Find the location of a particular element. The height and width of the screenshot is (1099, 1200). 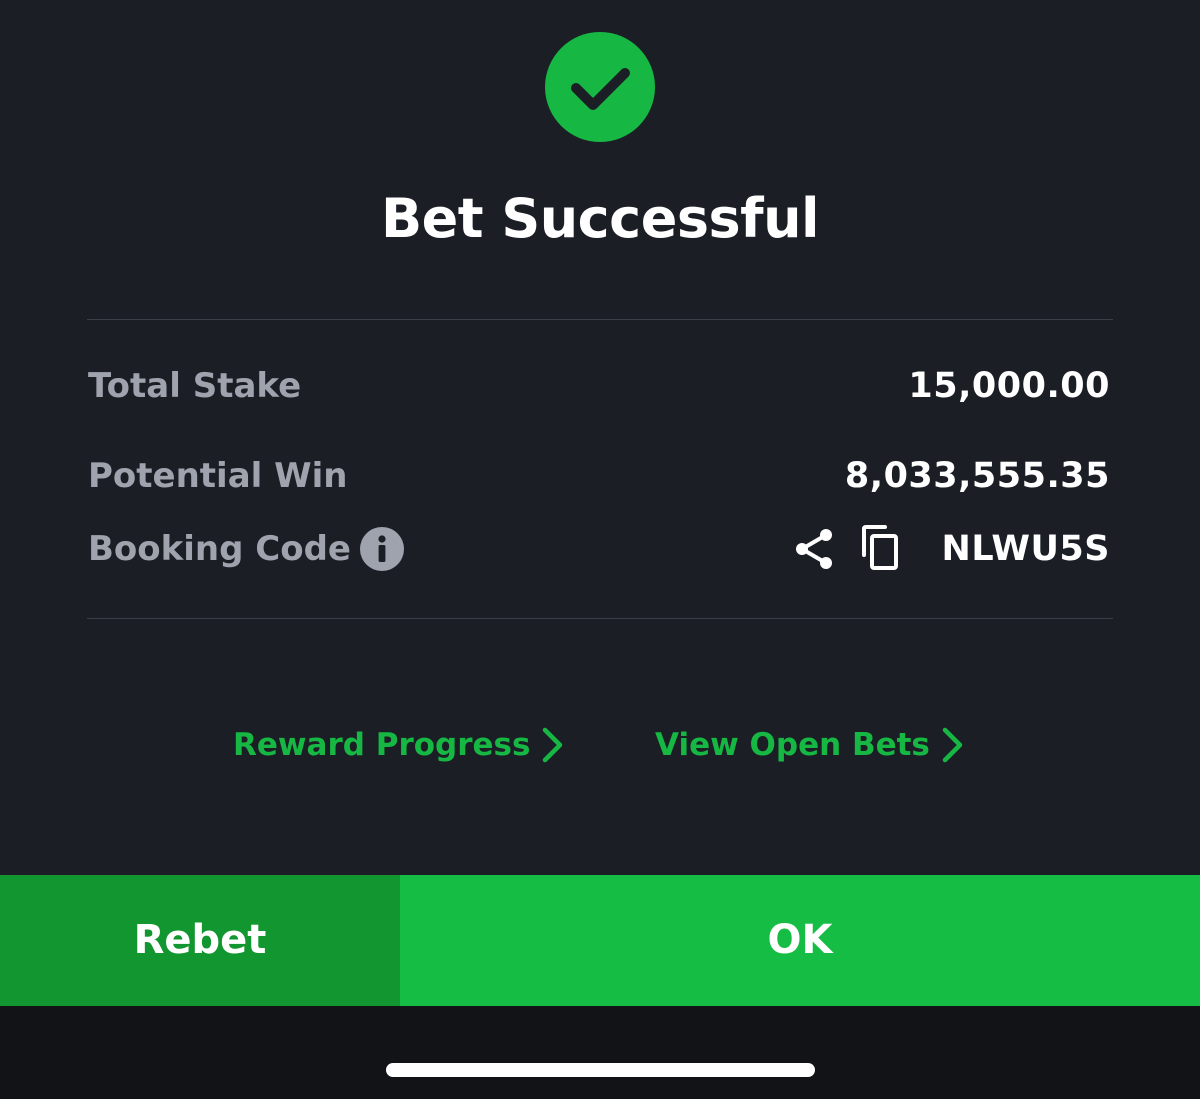

total-stake-value: 15,000.00 is located at coordinates (1009, 386).